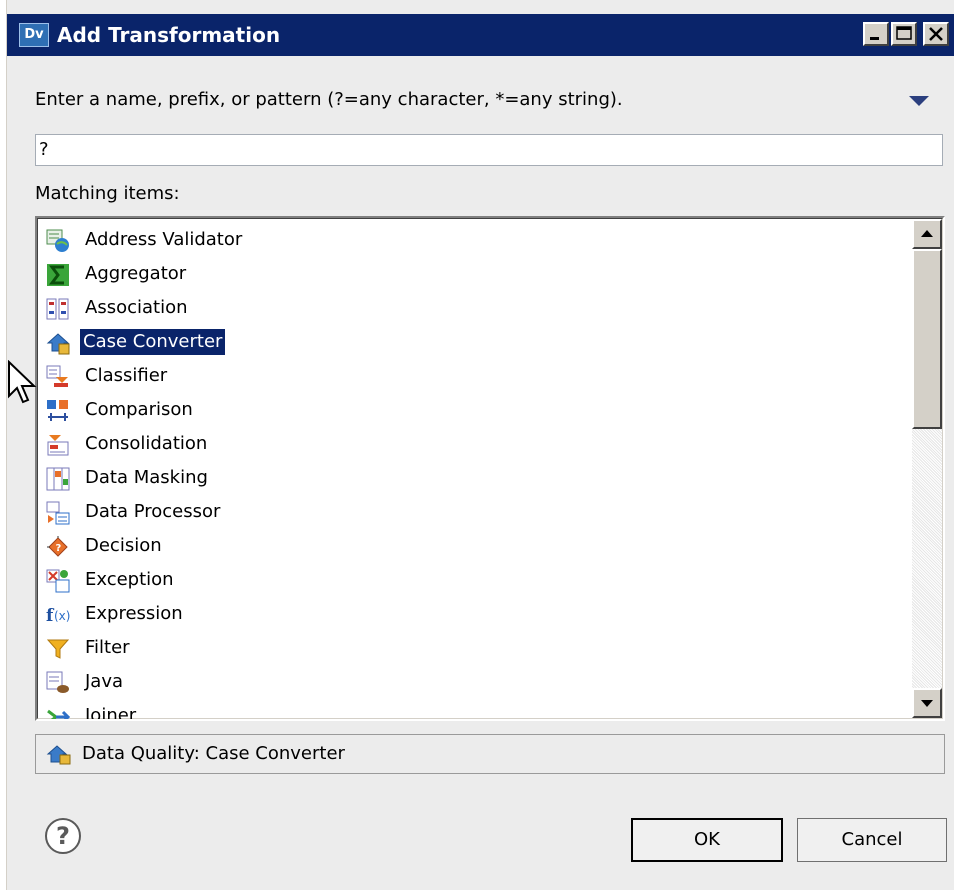  I want to click on list-item-address-validator: Address Validator, so click(296, 240).